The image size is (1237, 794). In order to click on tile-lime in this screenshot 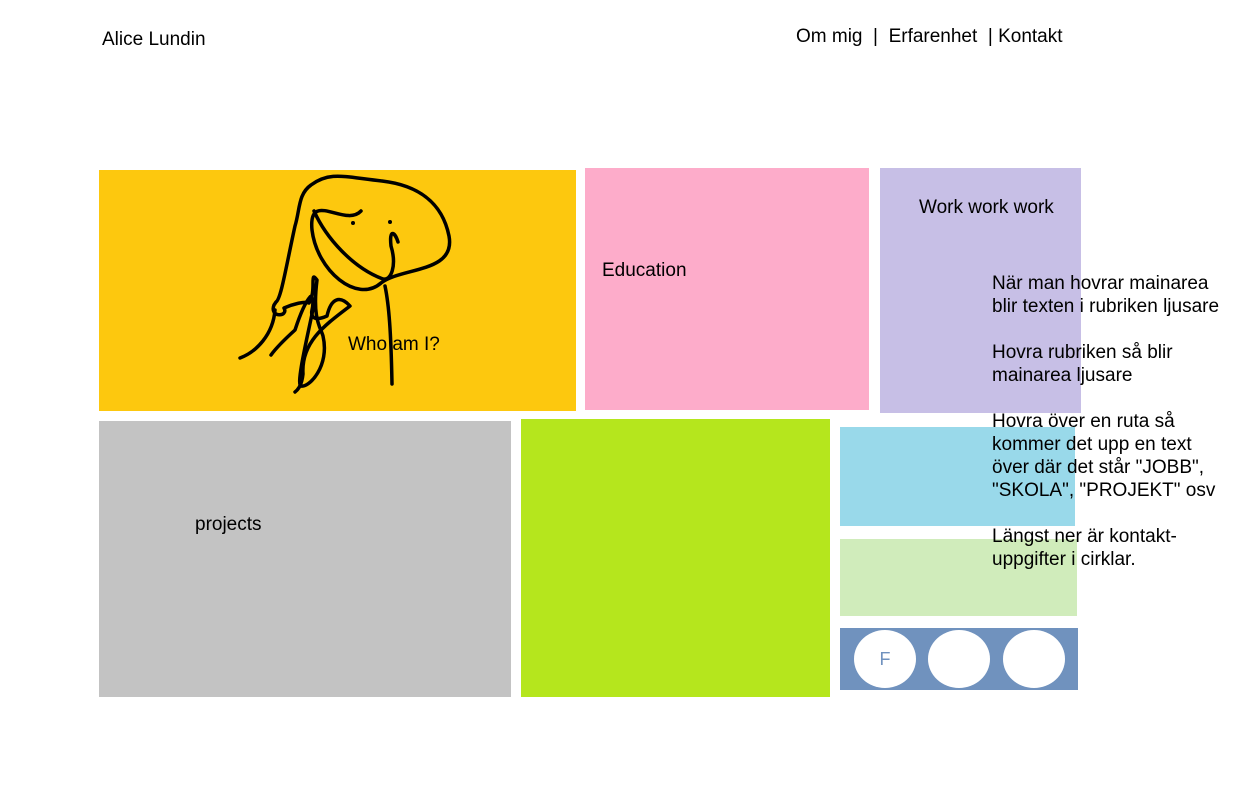, I will do `click(675, 558)`.